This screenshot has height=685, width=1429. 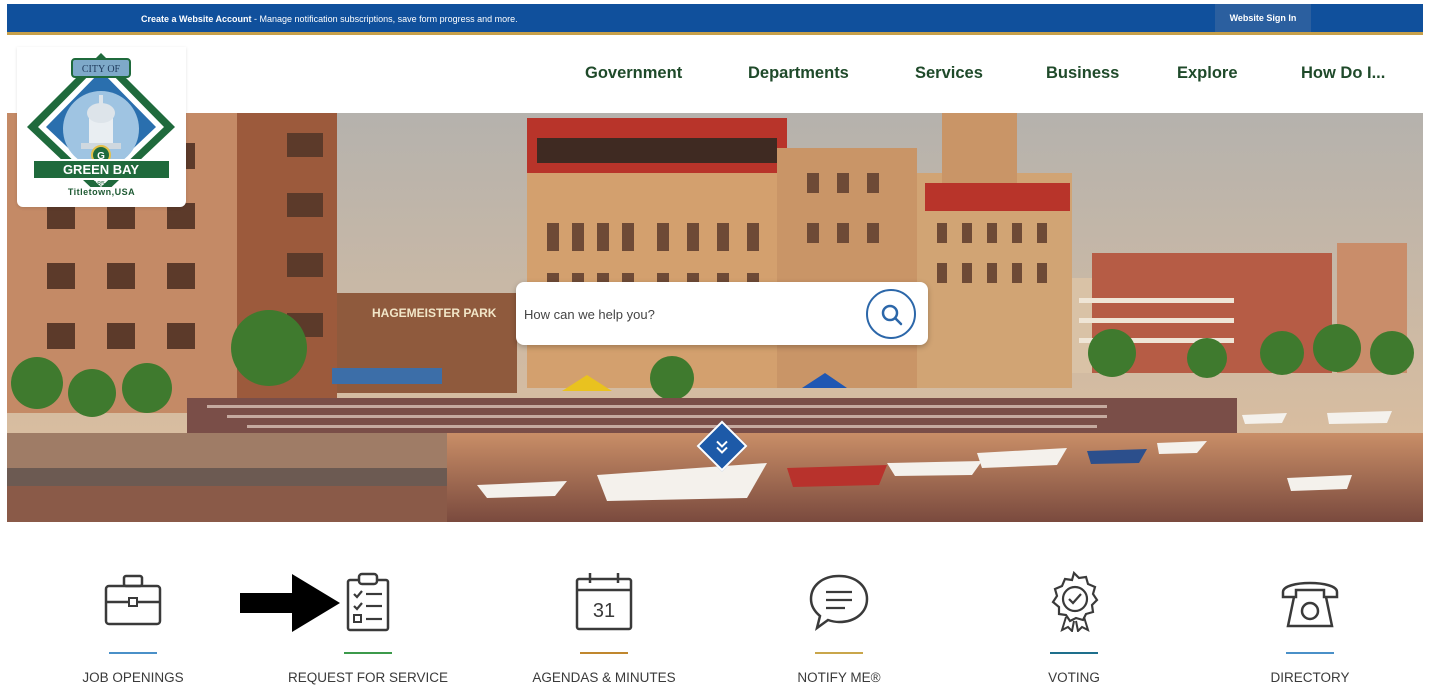 What do you see at coordinates (949, 73) in the screenshot?
I see `nav-item-services: Services` at bounding box center [949, 73].